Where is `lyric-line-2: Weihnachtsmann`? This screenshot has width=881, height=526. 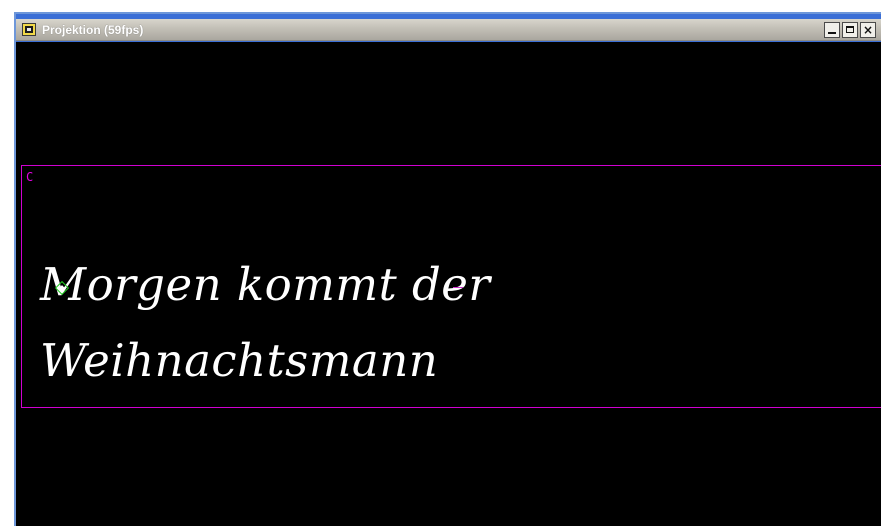 lyric-line-2: Weihnachtsmann is located at coordinates (239, 360).